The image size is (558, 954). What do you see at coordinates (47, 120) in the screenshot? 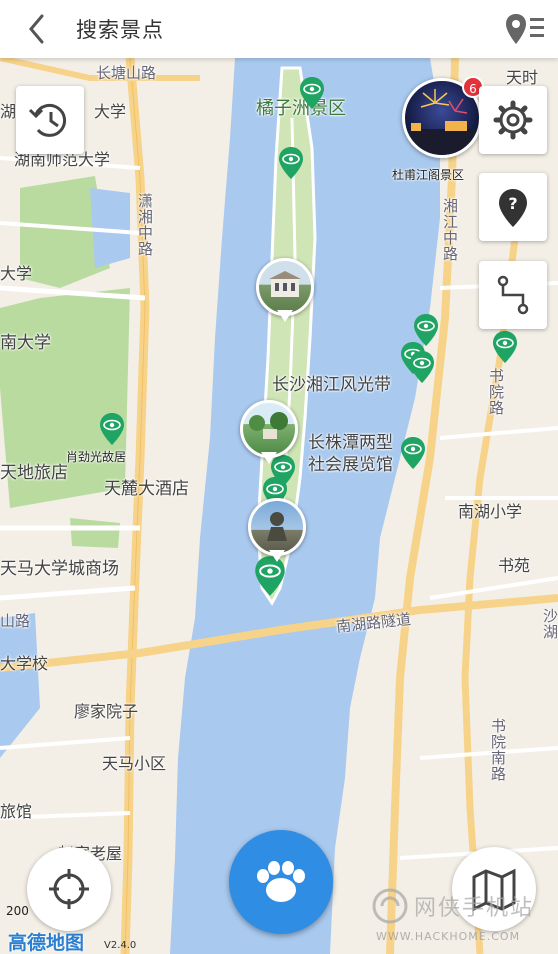
I see `history-icon` at bounding box center [47, 120].